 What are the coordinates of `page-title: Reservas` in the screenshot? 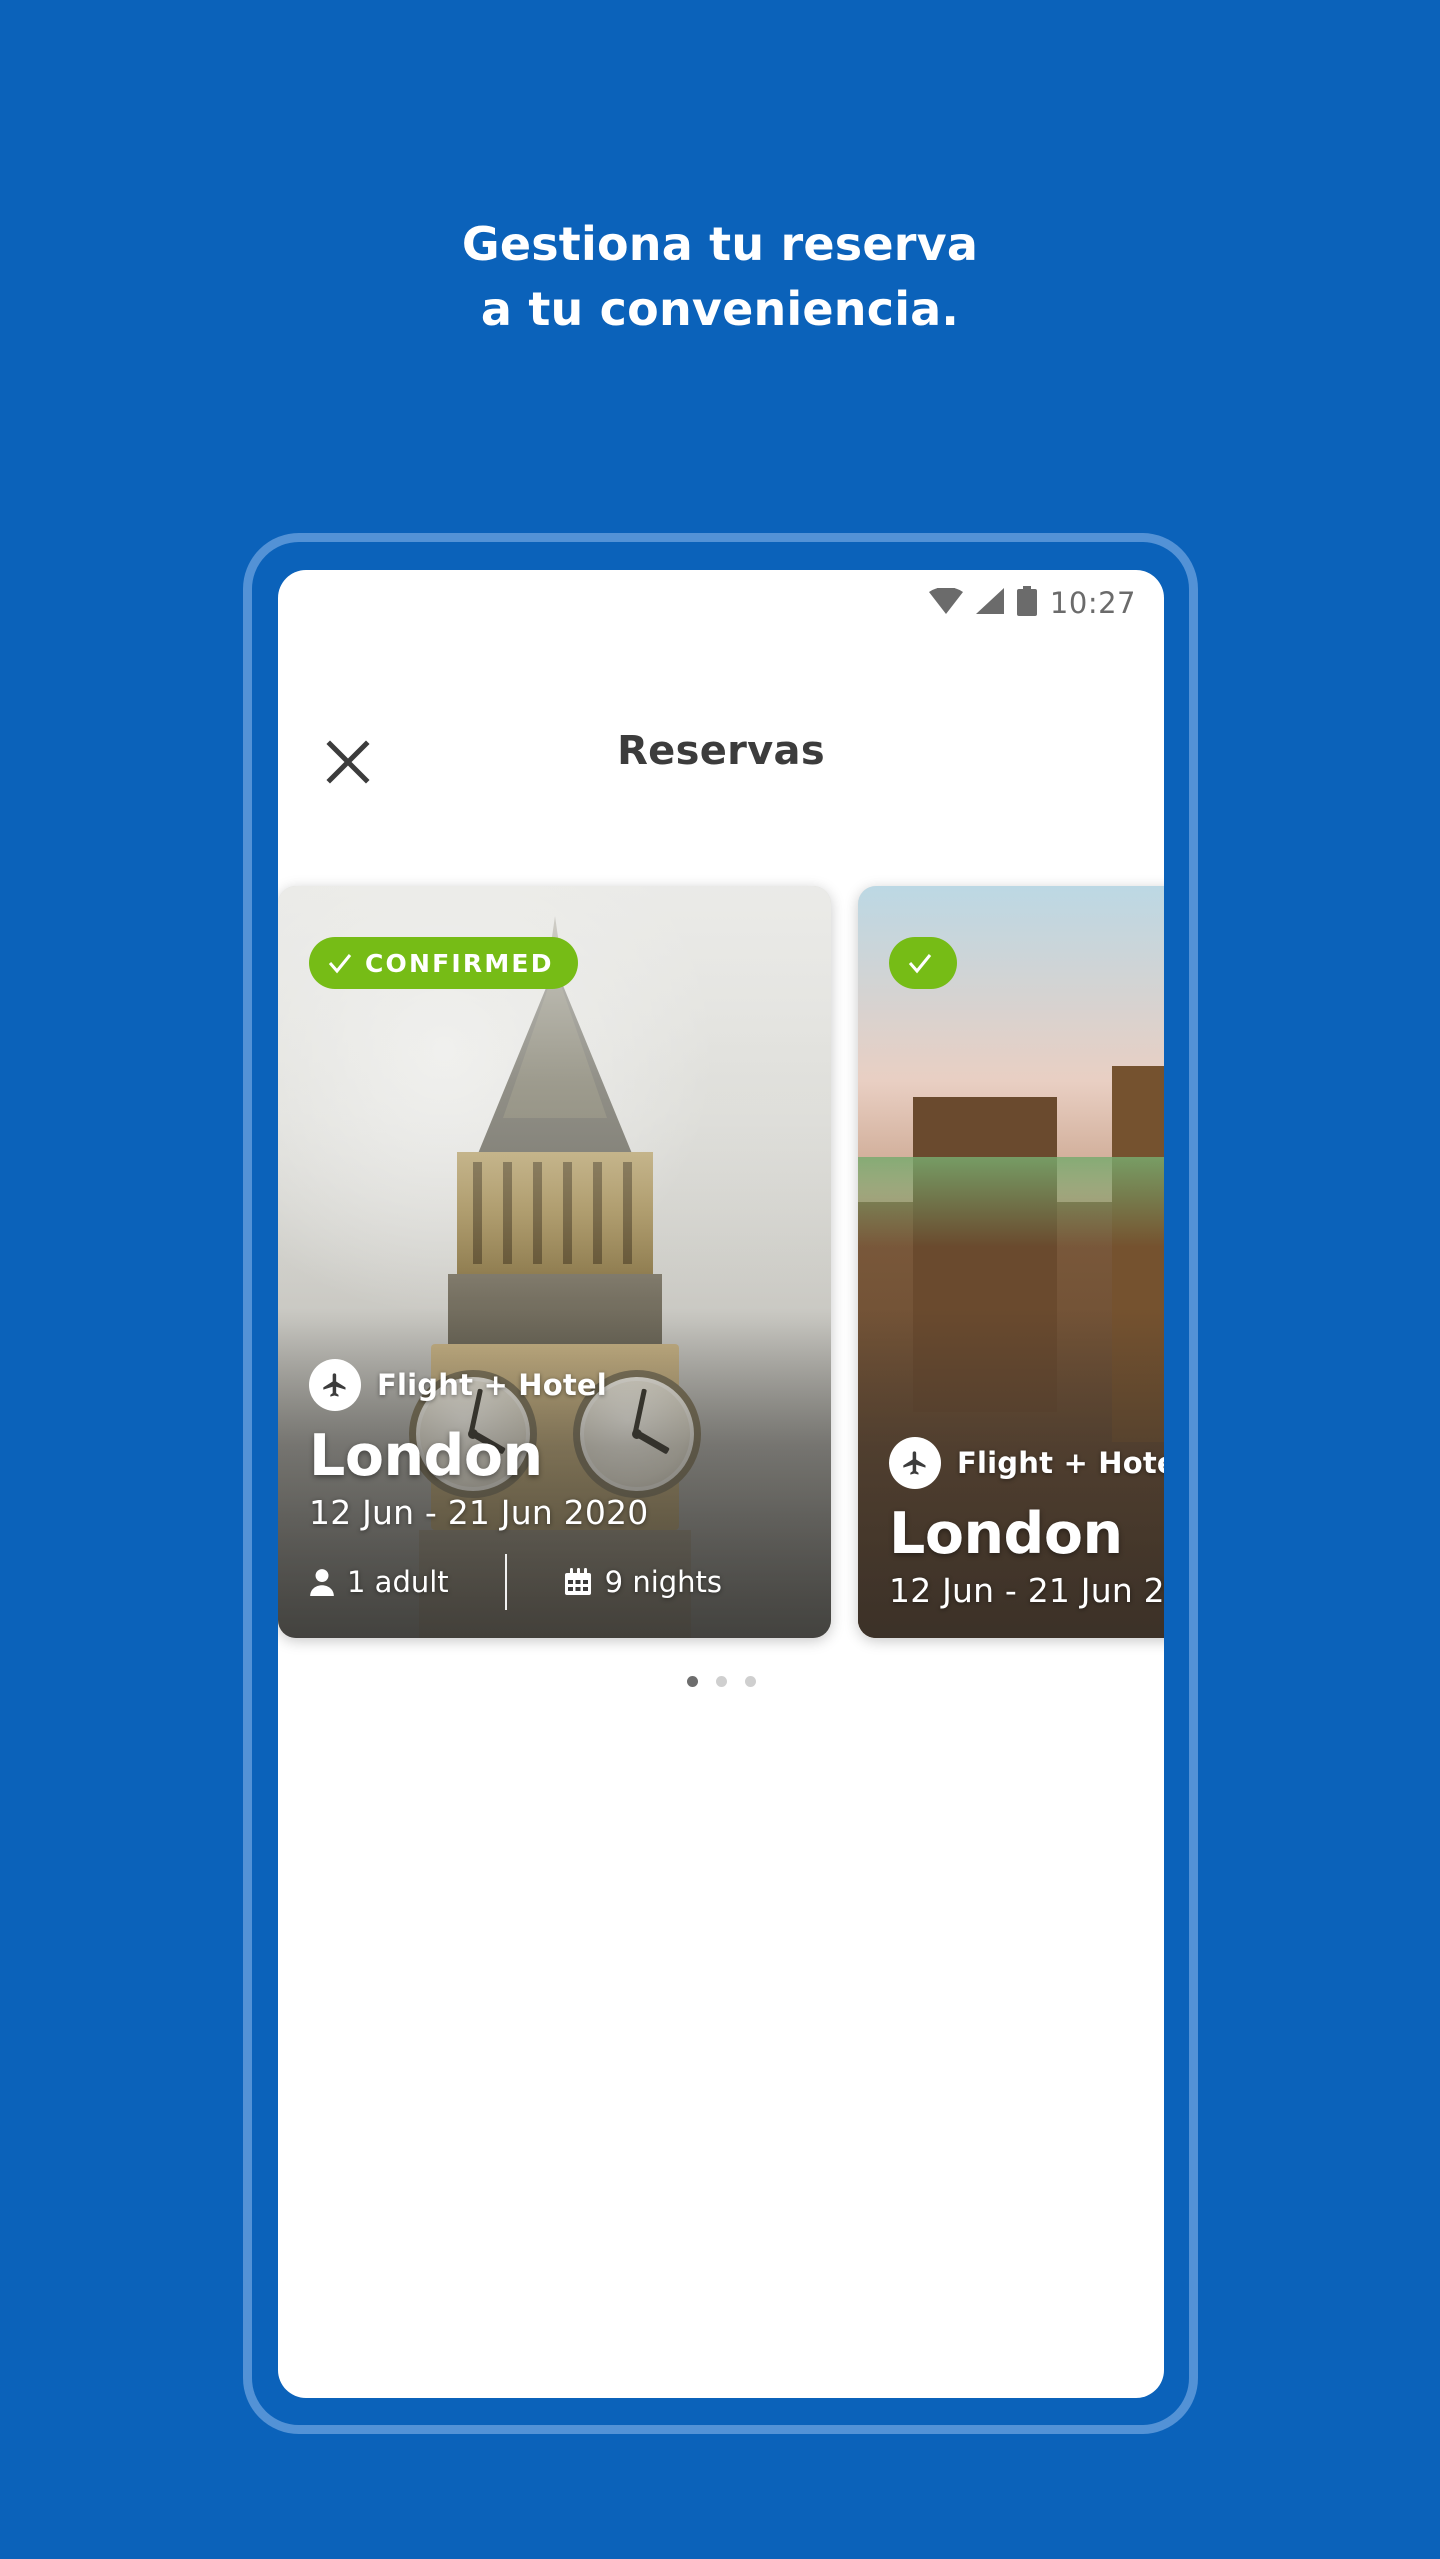 It's located at (721, 751).